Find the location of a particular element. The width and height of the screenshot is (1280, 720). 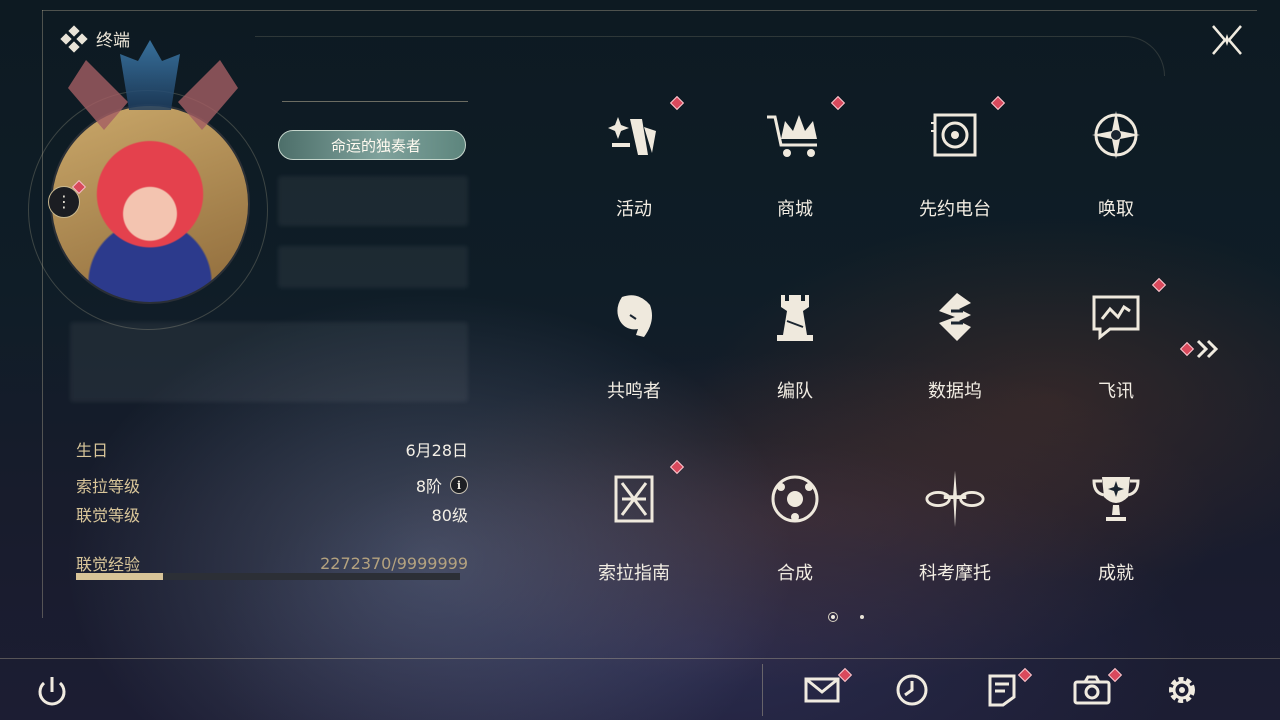

settings-button is located at coordinates (1182, 690).